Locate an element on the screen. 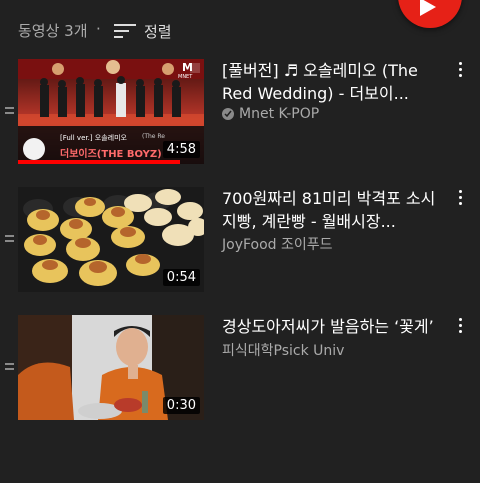 This screenshot has width=480, height=483. sort-icon is located at coordinates (125, 31).